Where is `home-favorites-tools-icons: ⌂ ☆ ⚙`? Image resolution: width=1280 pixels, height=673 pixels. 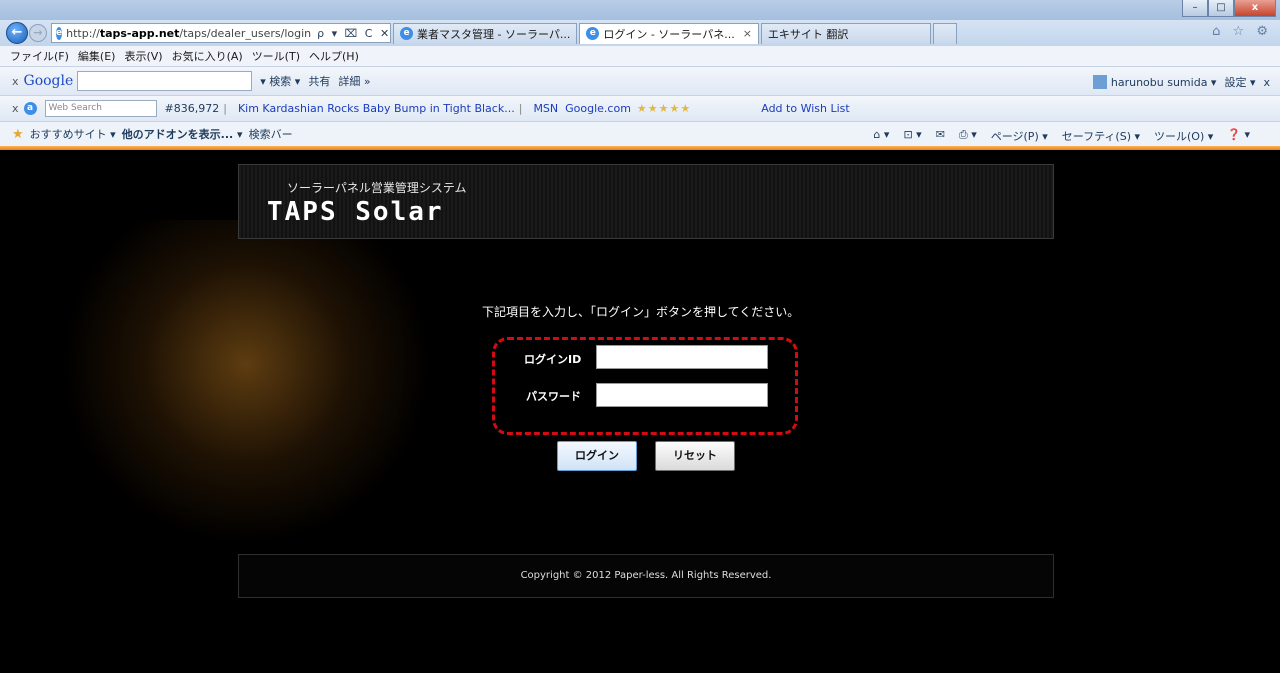 home-favorites-tools-icons: ⌂ ☆ ⚙ is located at coordinates (1242, 31).